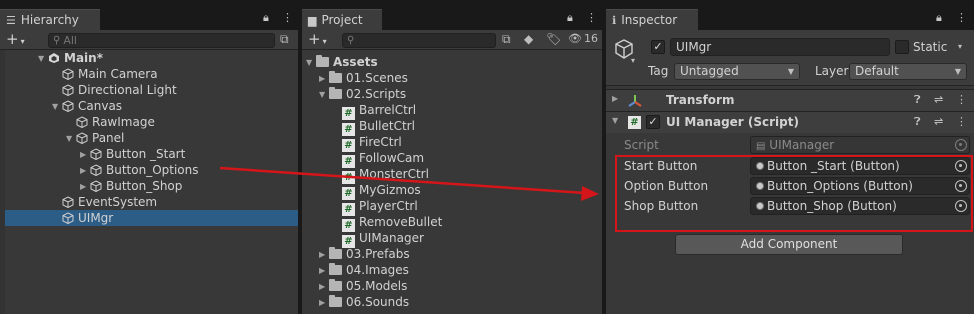 This screenshot has width=974, height=314. What do you see at coordinates (152, 170) in the screenshot?
I see `hierarchy-row-label: Button_Options` at bounding box center [152, 170].